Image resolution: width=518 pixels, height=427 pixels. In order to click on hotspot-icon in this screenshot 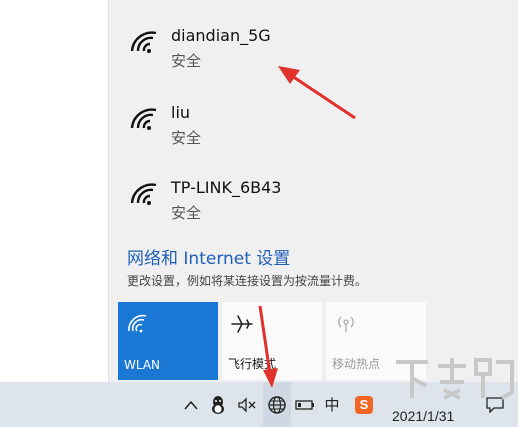, I will do `click(346, 324)`.